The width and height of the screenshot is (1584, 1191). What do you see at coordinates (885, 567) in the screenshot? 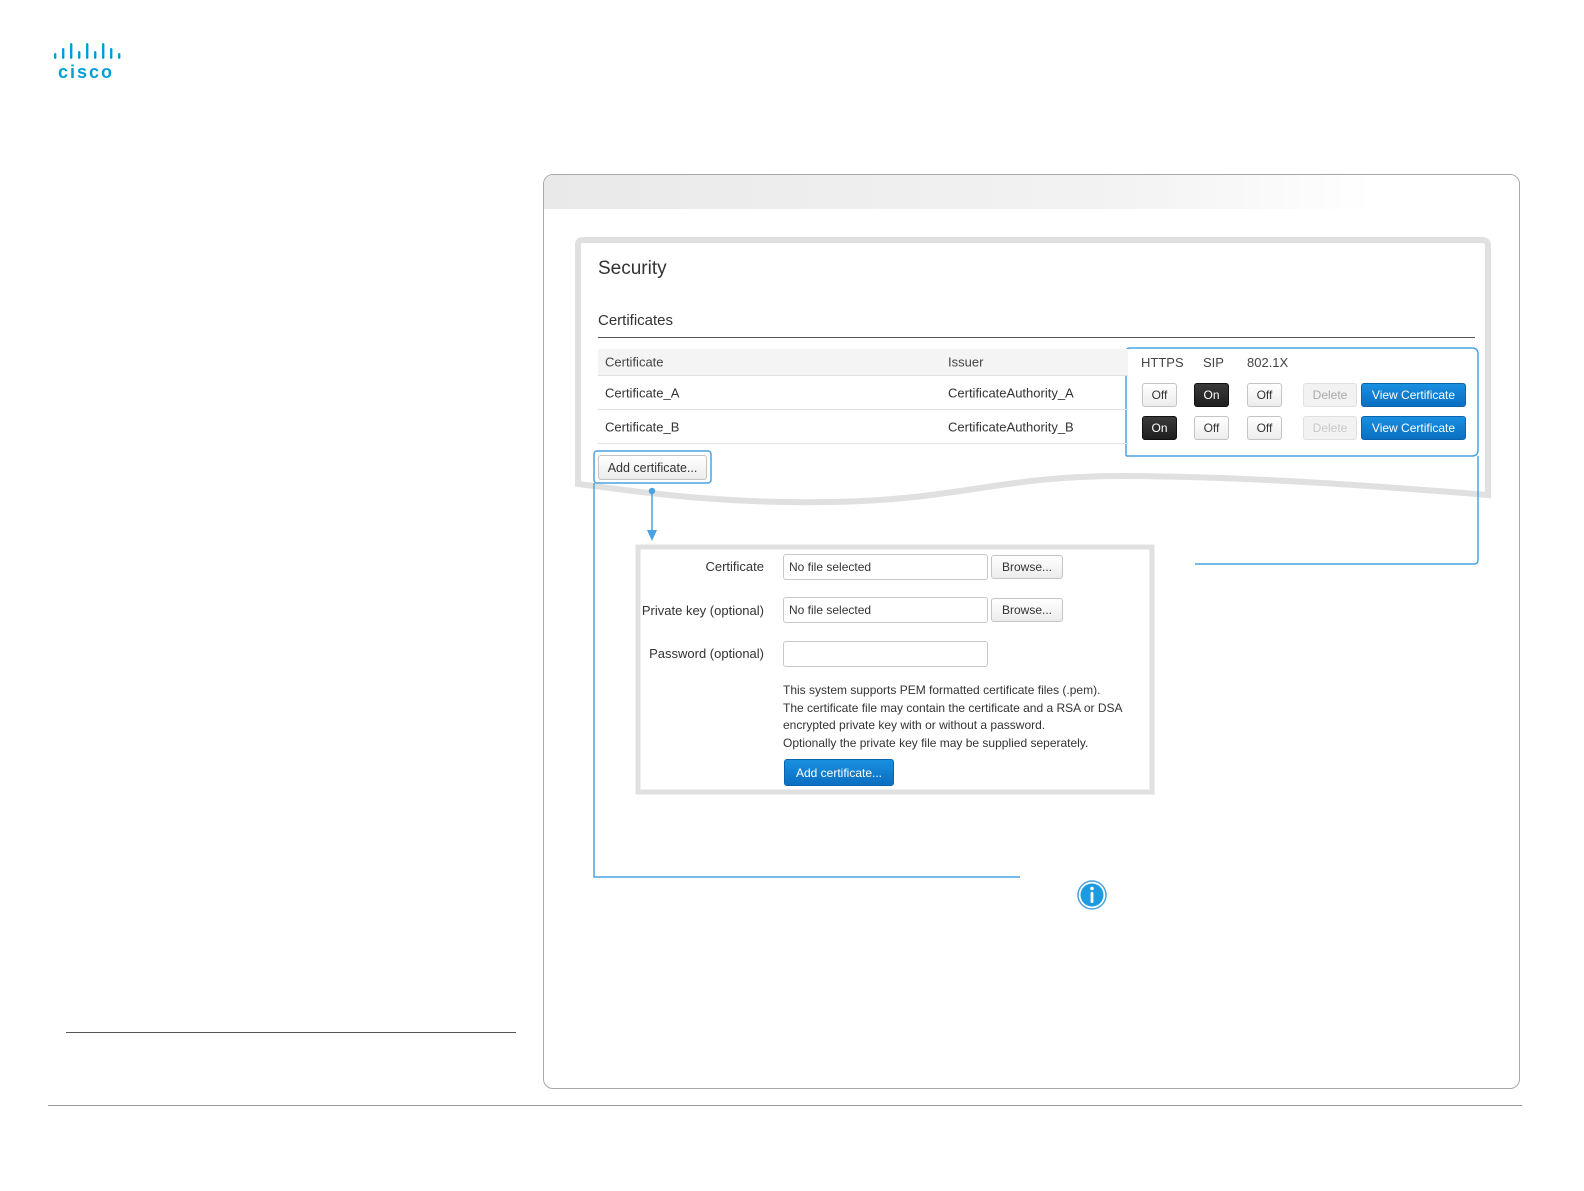
I see `certificate-file-field: No file selected` at bounding box center [885, 567].